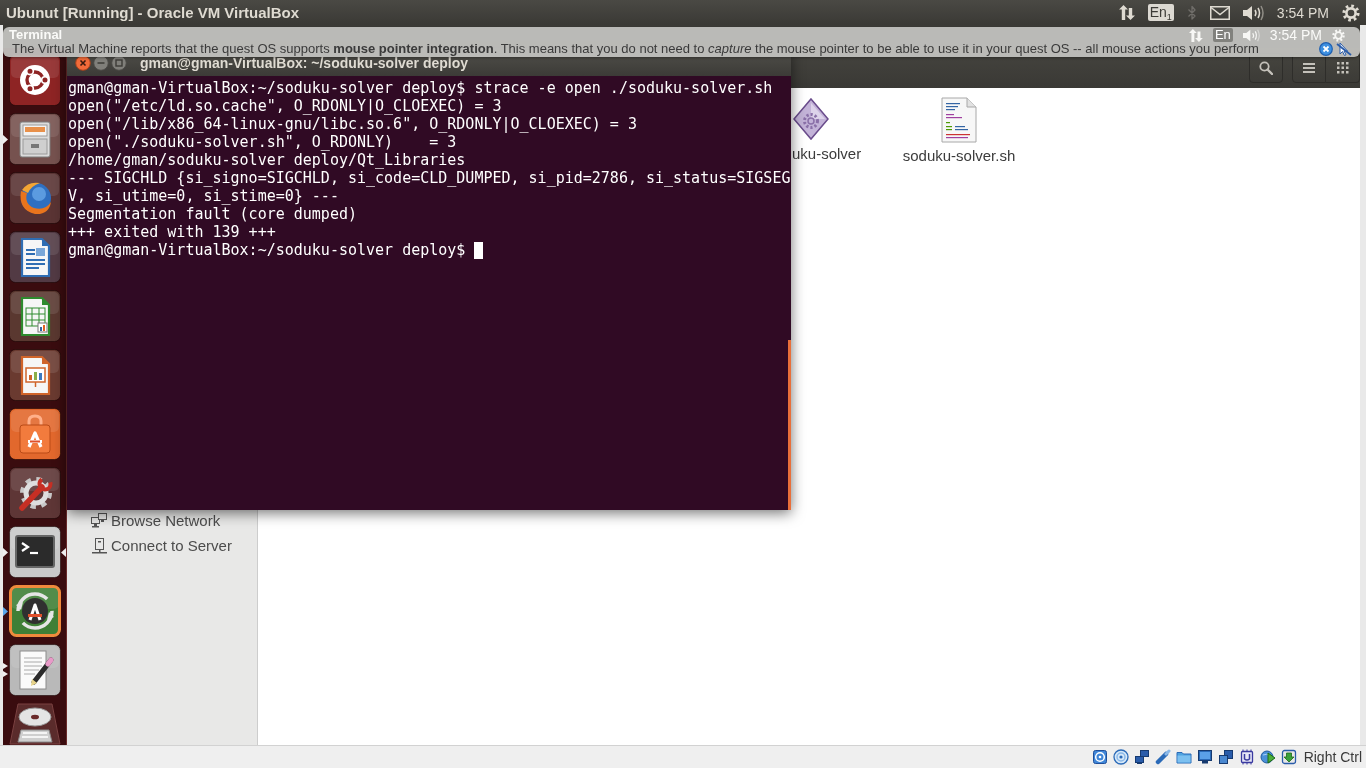 This screenshot has height=768, width=1366. I want to click on sidebar-item: Browse Network, so click(156, 520).